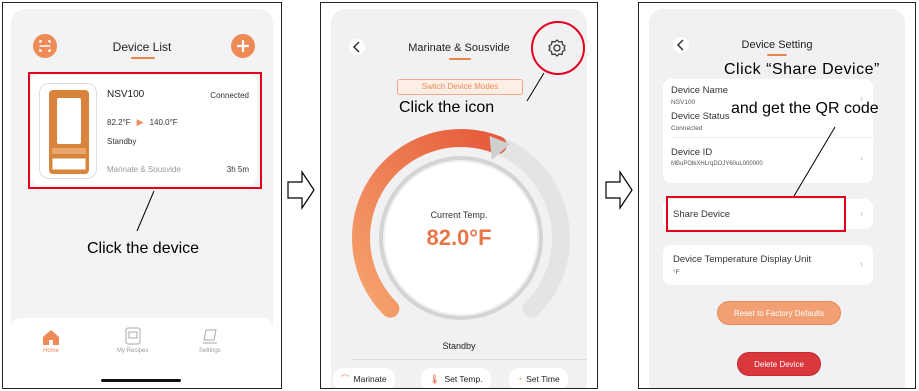 This screenshot has height=391, width=919. What do you see at coordinates (802, 69) in the screenshot?
I see `step-3-annotation-line-1: Click “Share Device”` at bounding box center [802, 69].